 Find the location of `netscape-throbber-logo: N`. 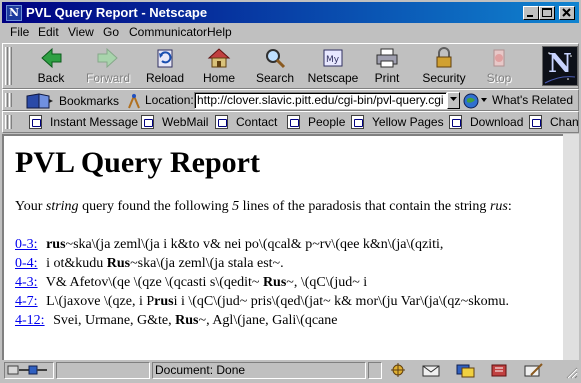

netscape-throbber-logo: N is located at coordinates (560, 66).